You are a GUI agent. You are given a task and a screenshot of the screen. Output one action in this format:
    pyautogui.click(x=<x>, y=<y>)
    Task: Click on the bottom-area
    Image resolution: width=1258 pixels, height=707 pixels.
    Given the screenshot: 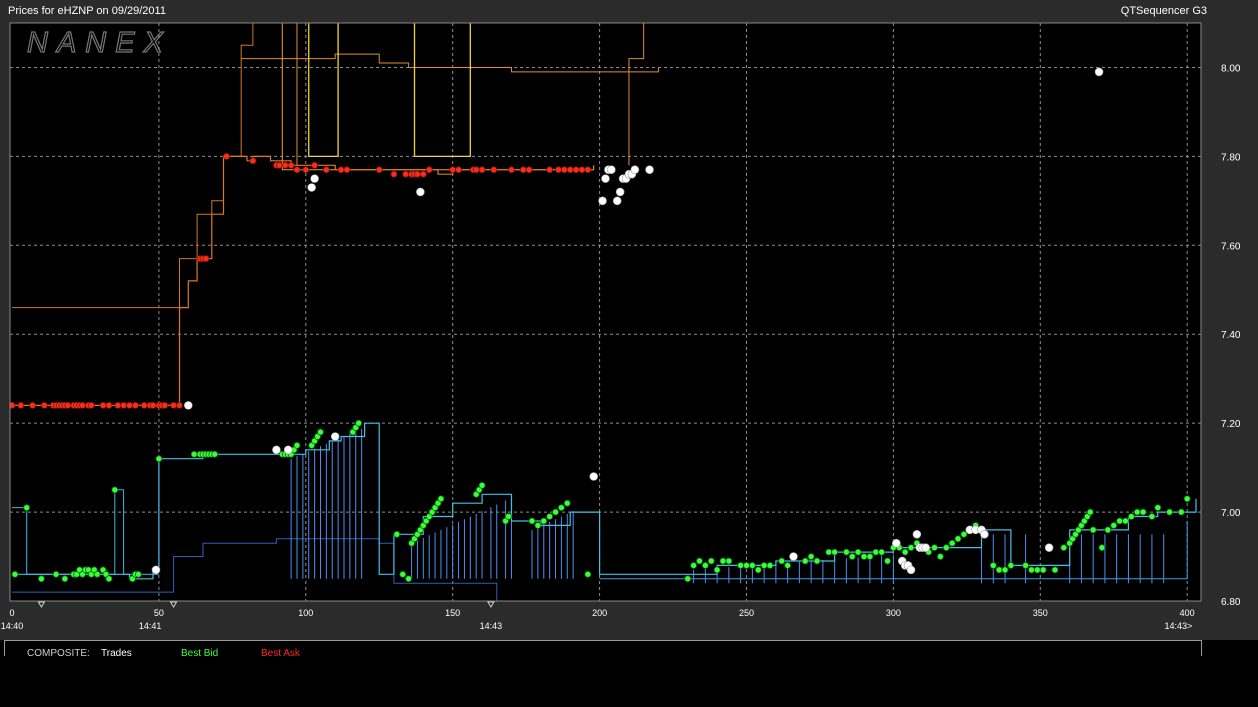 What is the action you would take?
    pyautogui.click(x=629, y=681)
    